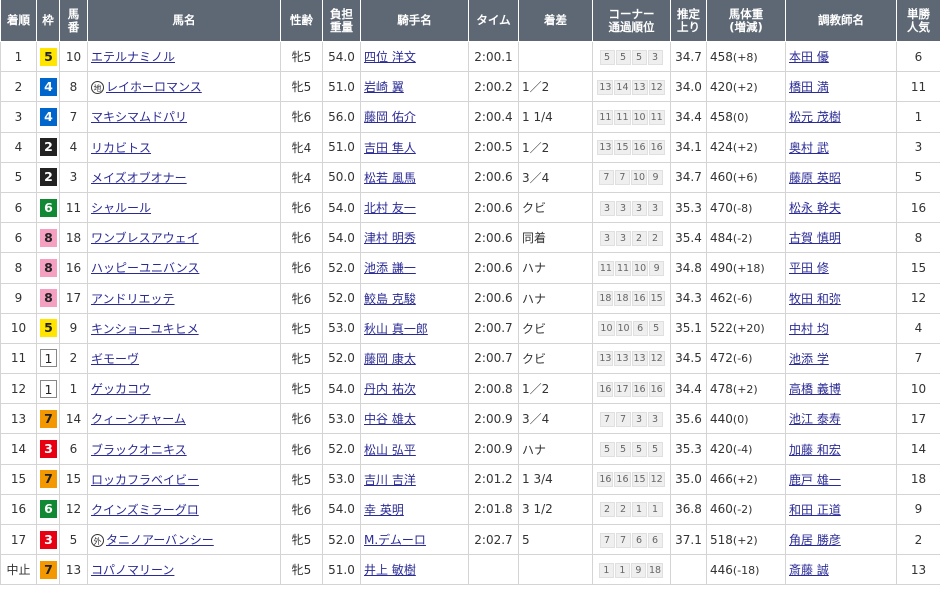 The height and width of the screenshot is (595, 940). What do you see at coordinates (815, 450) in the screenshot?
I see `trainer-link: 加藤 和宏` at bounding box center [815, 450].